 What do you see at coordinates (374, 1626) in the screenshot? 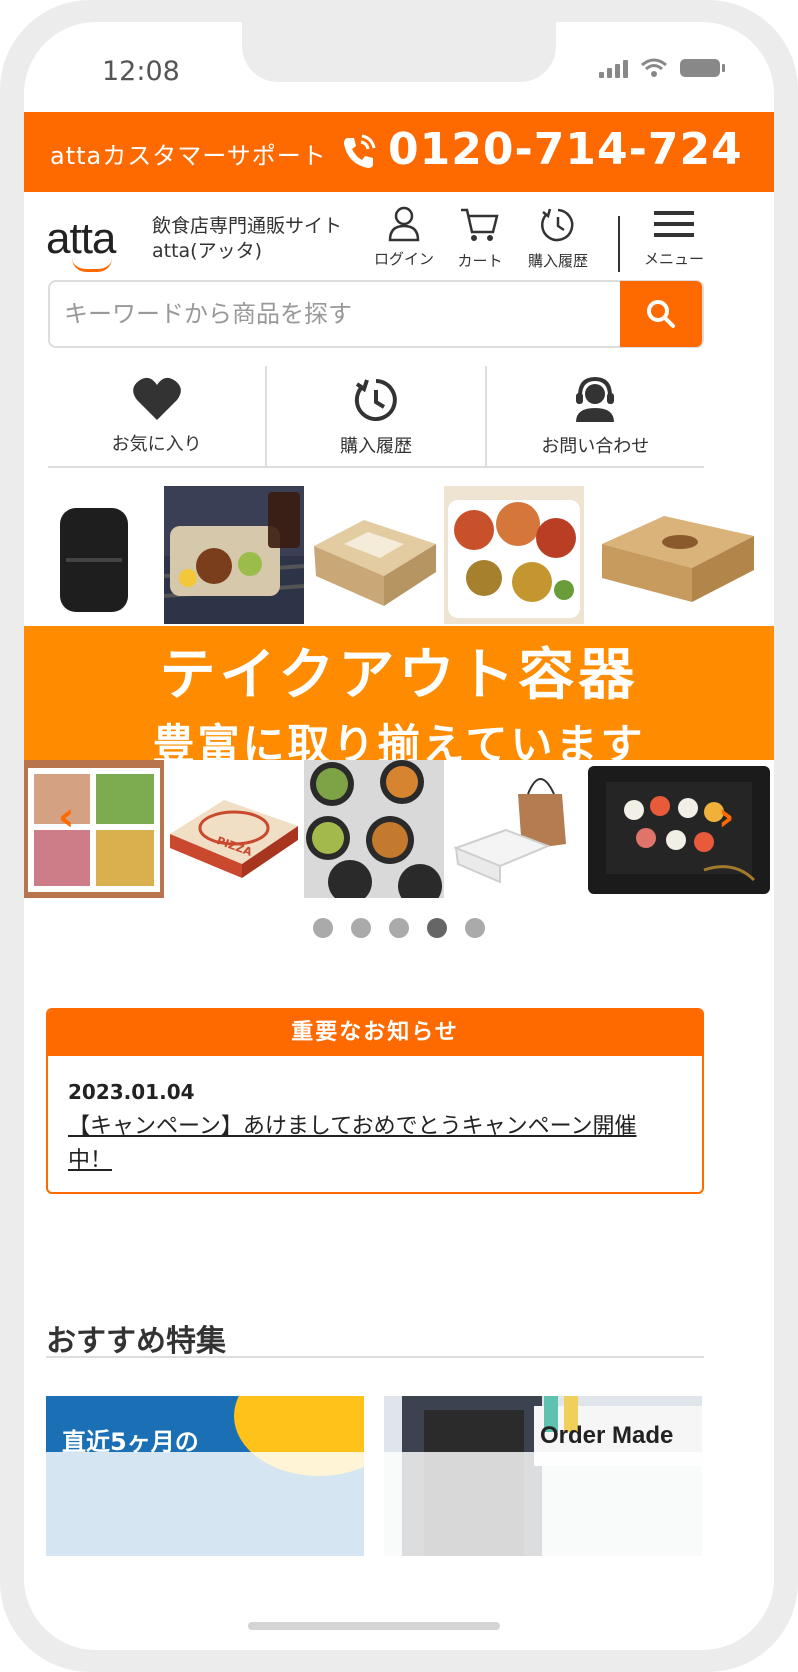
I see `home-indicator` at bounding box center [374, 1626].